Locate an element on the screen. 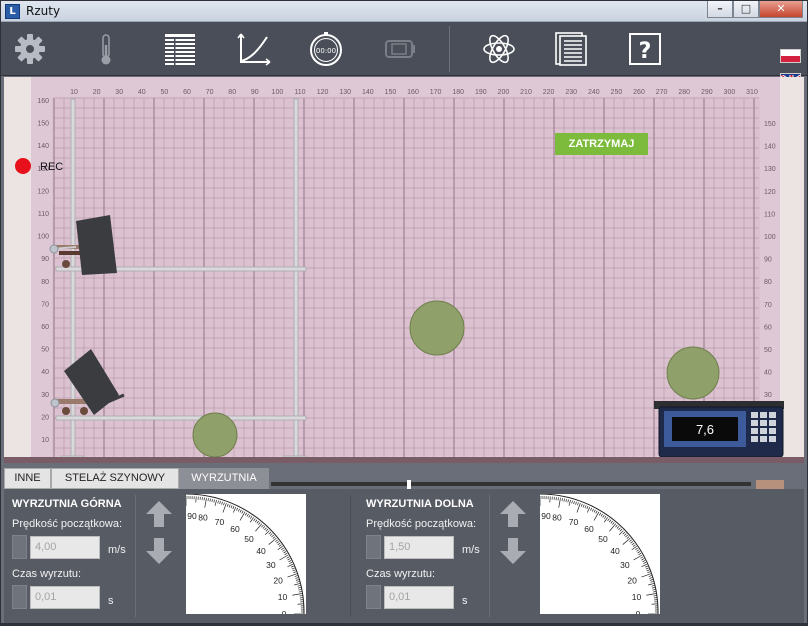  thermometer-icon is located at coordinates (106, 49).